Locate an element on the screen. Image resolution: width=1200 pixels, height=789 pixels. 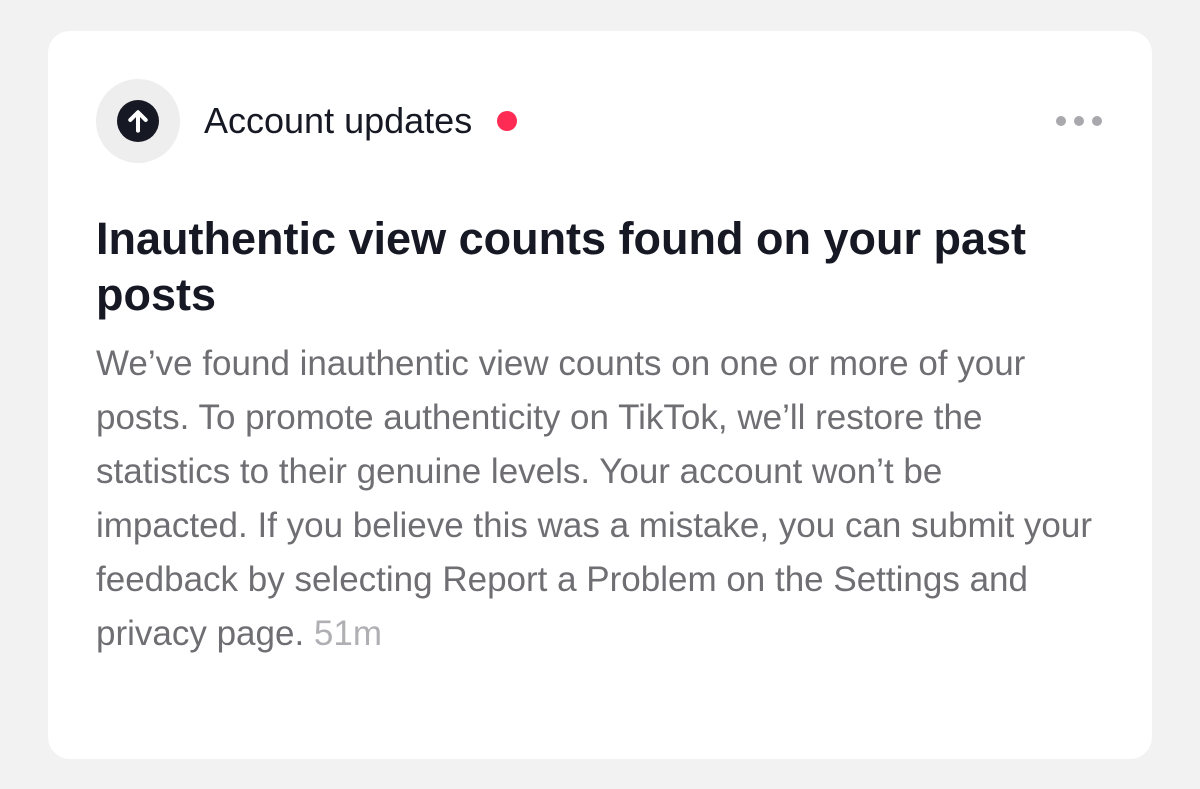
arrow-up-circle-icon is located at coordinates (138, 121).